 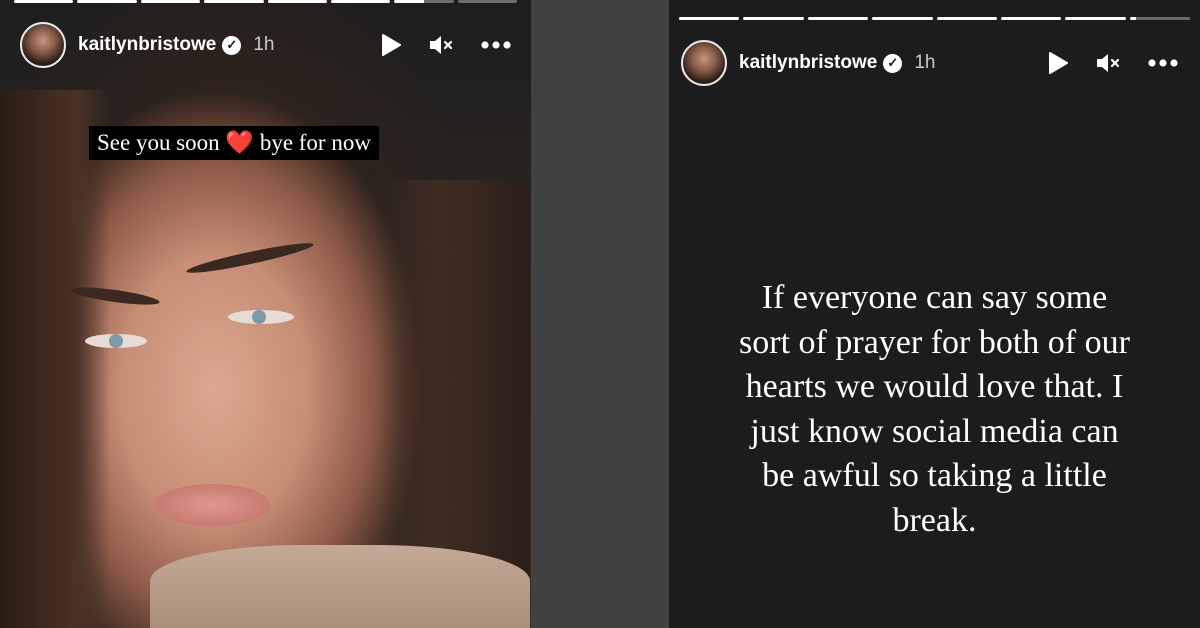 I want to click on right-eyebrow, so click(x=250, y=258).